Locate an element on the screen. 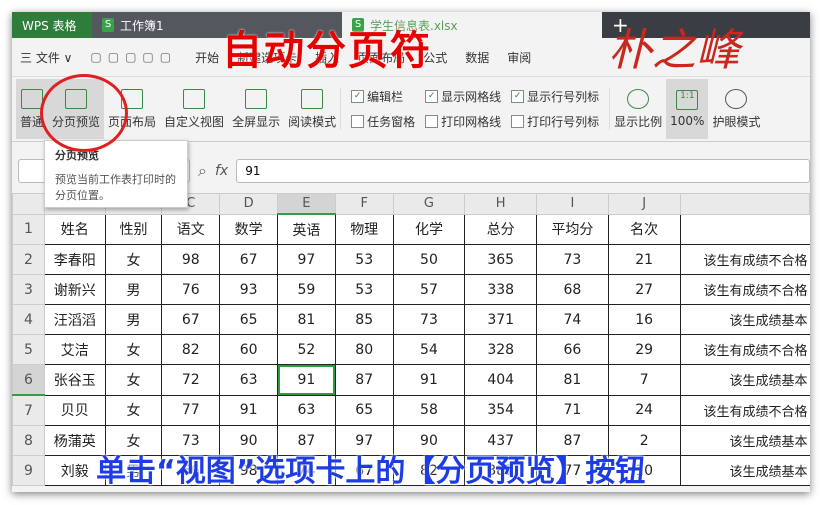  cell: 328 is located at coordinates (501, 349).